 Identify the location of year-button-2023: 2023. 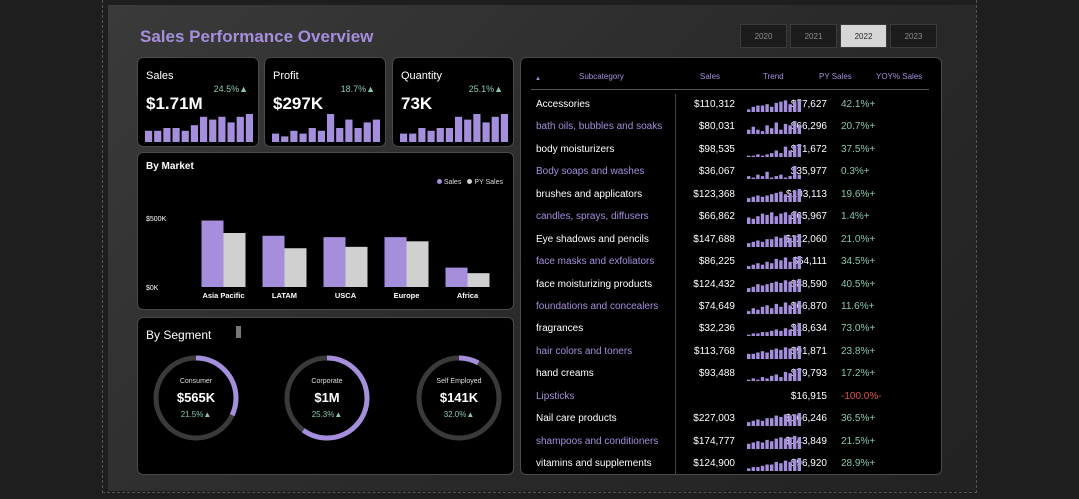
(913, 36).